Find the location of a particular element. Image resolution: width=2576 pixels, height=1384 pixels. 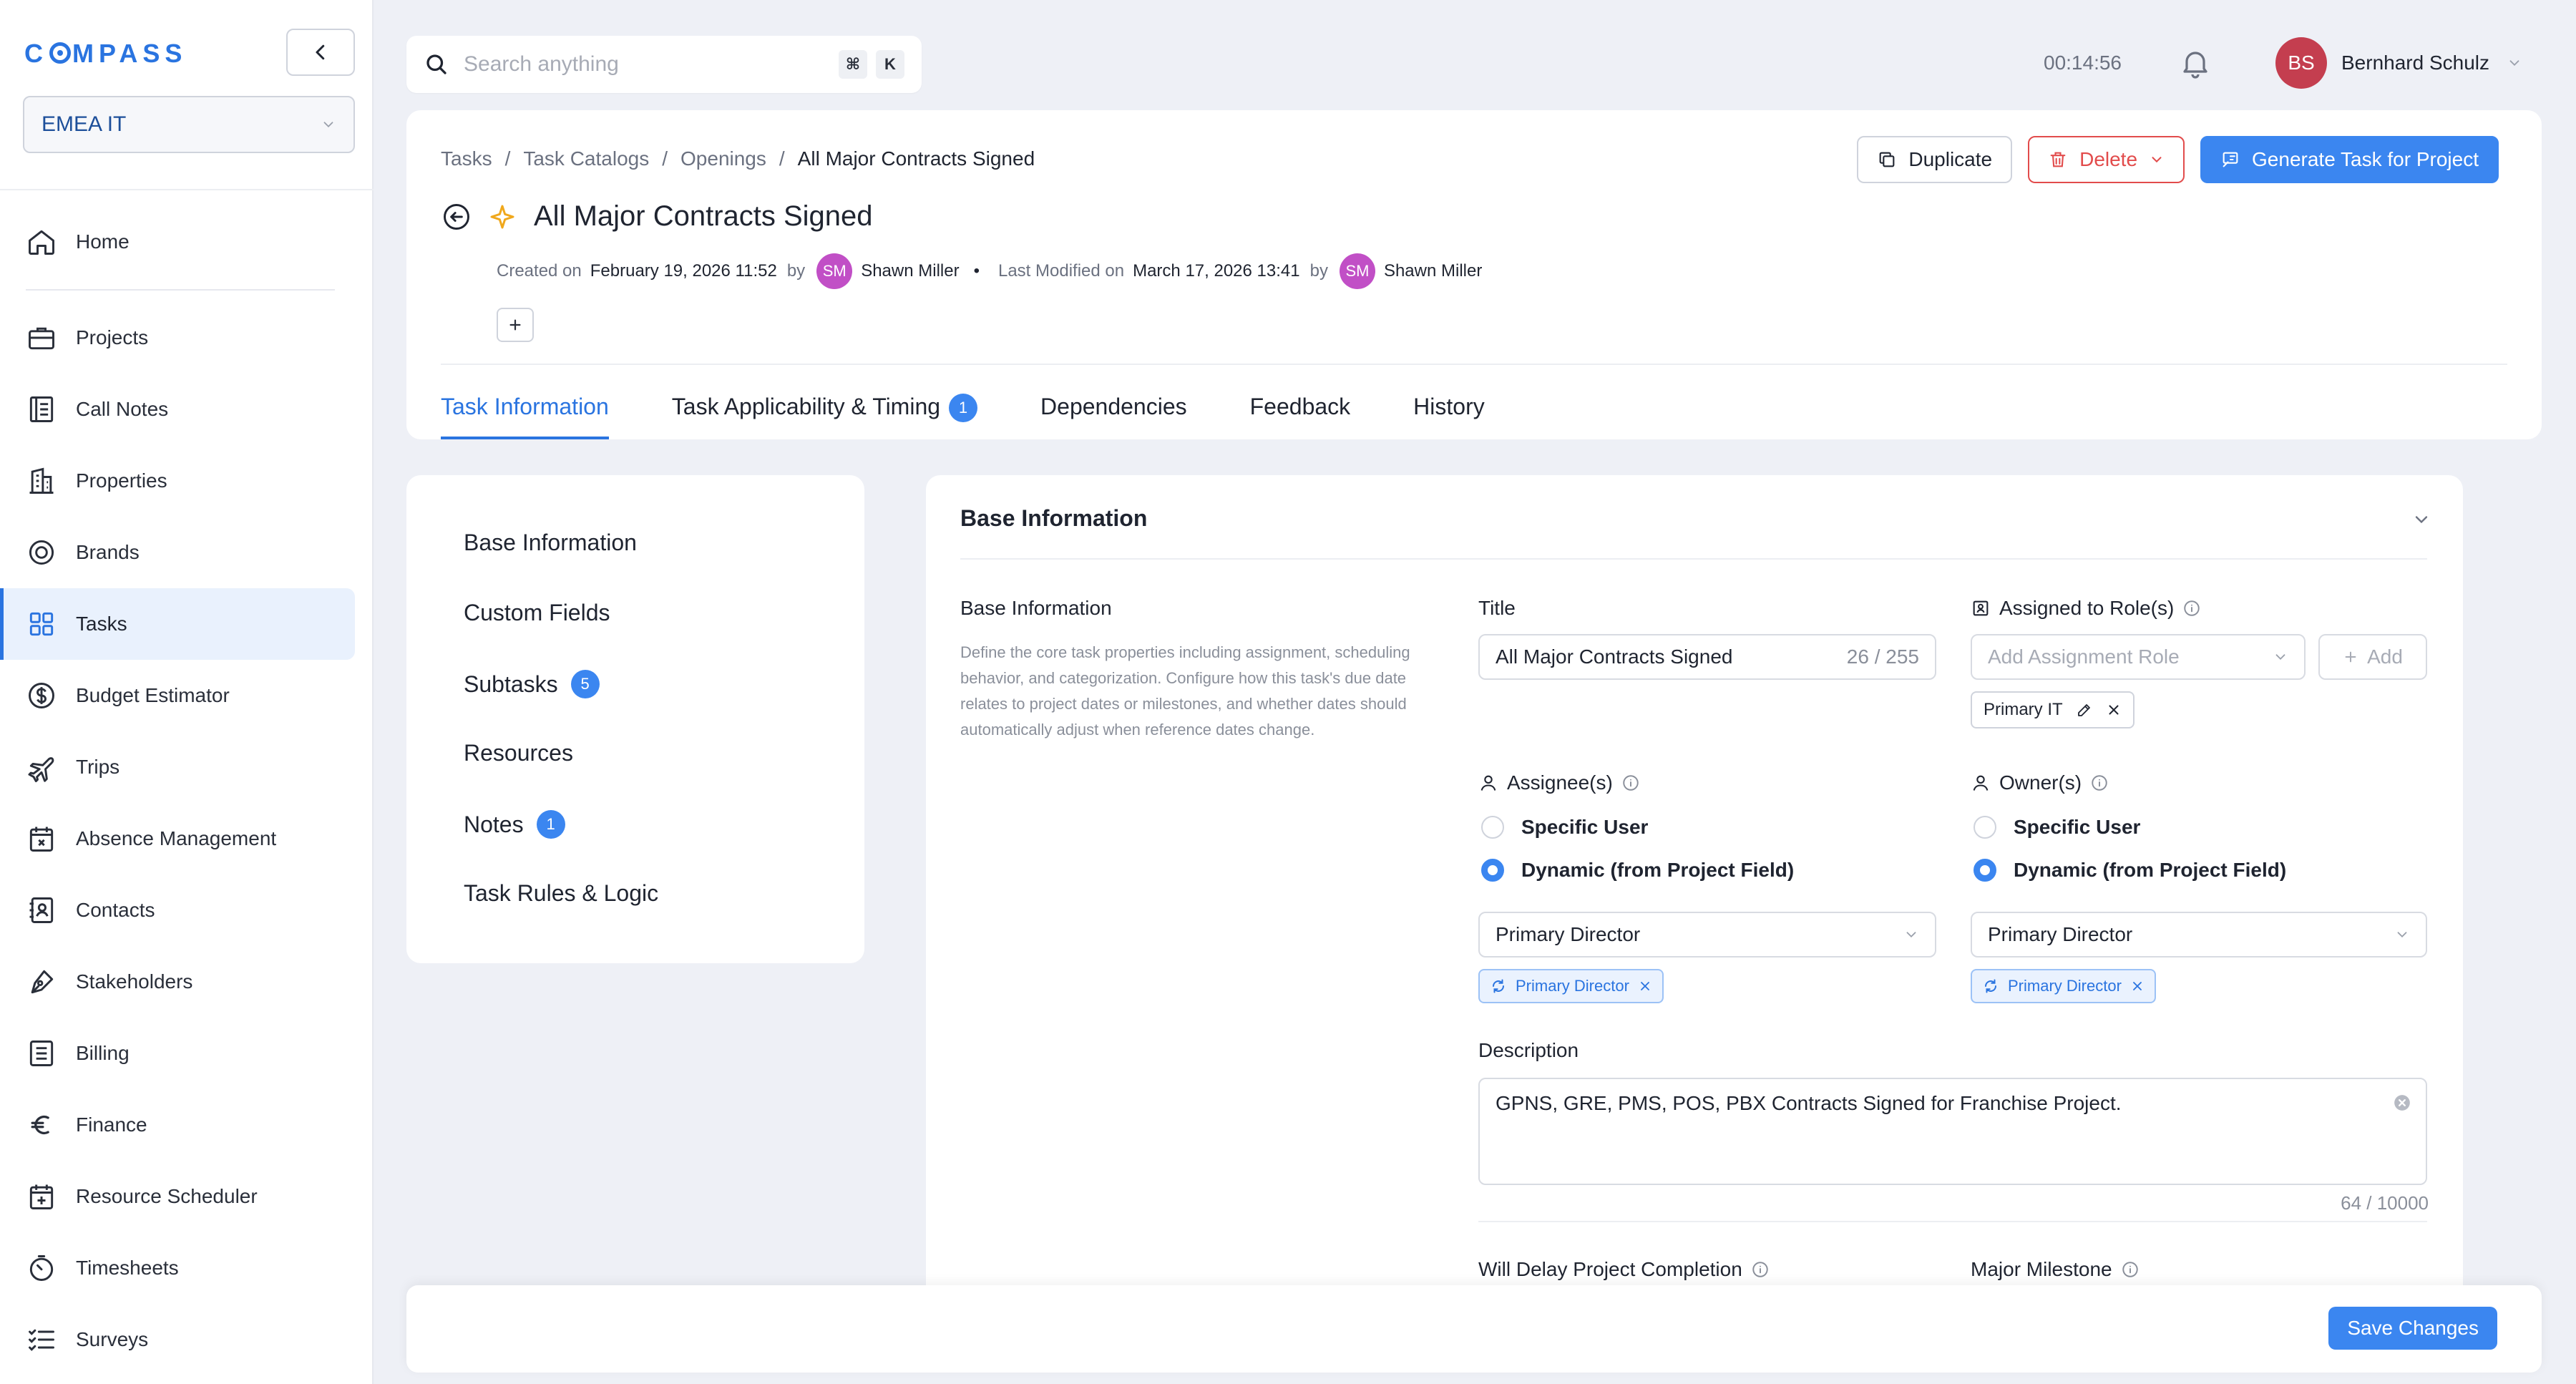

section-link-base-information: Base Information is located at coordinates (550, 543).